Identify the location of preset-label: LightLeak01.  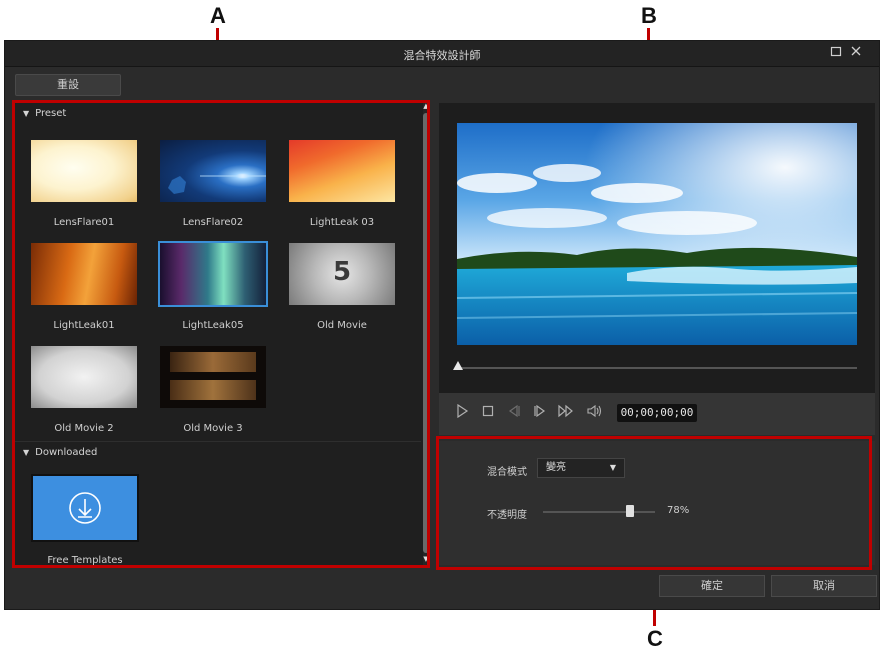
(84, 325).